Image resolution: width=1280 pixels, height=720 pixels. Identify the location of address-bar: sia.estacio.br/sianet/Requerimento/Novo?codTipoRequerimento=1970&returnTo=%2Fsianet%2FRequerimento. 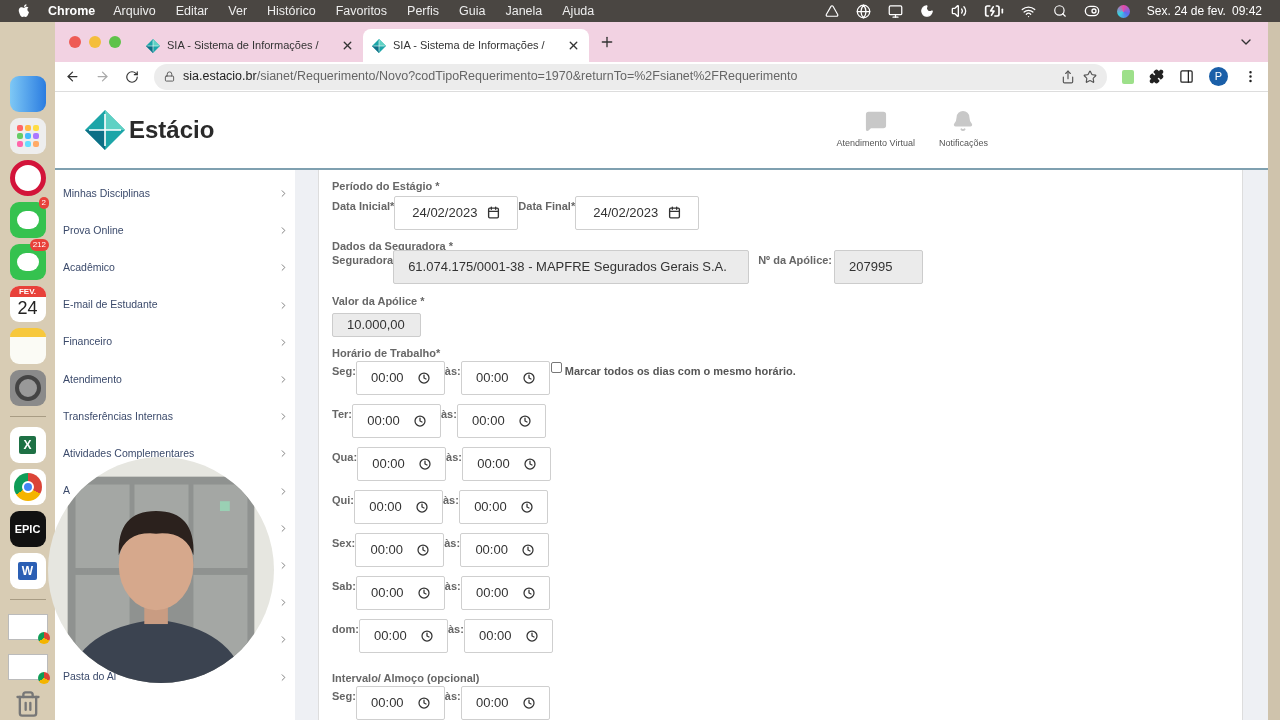
(630, 76).